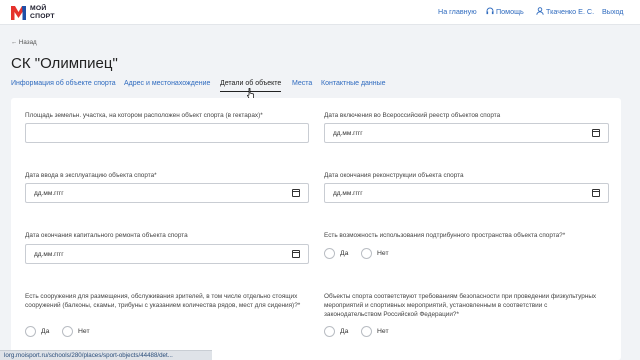 This screenshot has height=360, width=640. What do you see at coordinates (63, 83) in the screenshot?
I see `tab-object-info: Информация об объекте спорта` at bounding box center [63, 83].